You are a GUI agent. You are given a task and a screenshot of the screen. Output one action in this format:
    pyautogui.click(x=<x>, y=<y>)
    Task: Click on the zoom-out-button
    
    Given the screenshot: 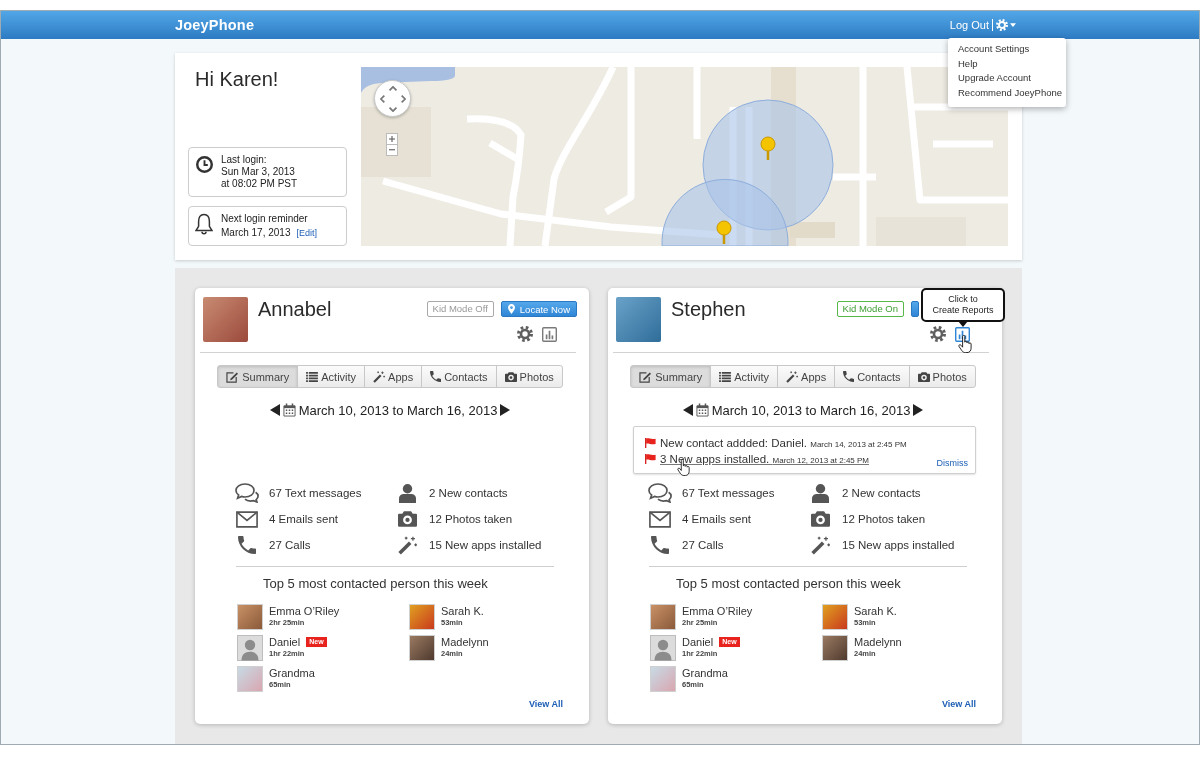 What is the action you would take?
    pyautogui.click(x=392, y=150)
    